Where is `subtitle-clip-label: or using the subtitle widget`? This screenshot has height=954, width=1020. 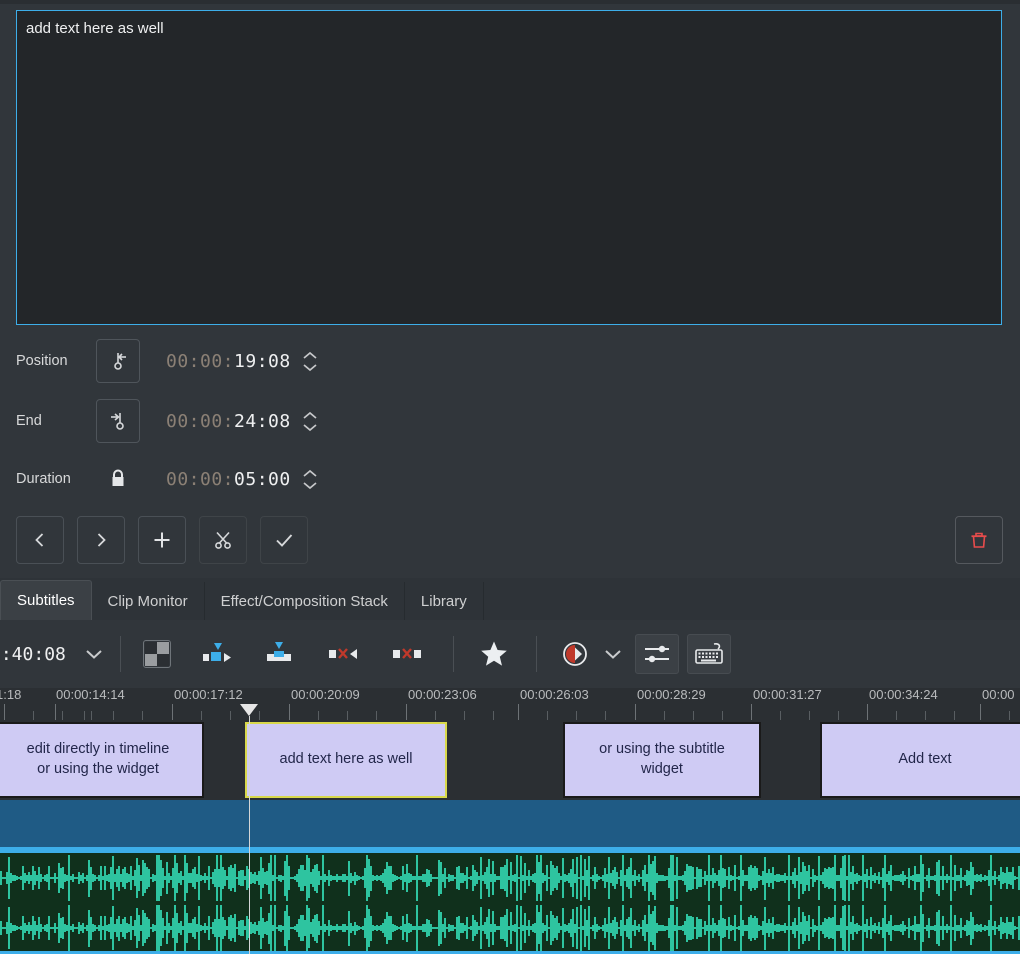 subtitle-clip-label: or using the subtitle widget is located at coordinates (662, 759).